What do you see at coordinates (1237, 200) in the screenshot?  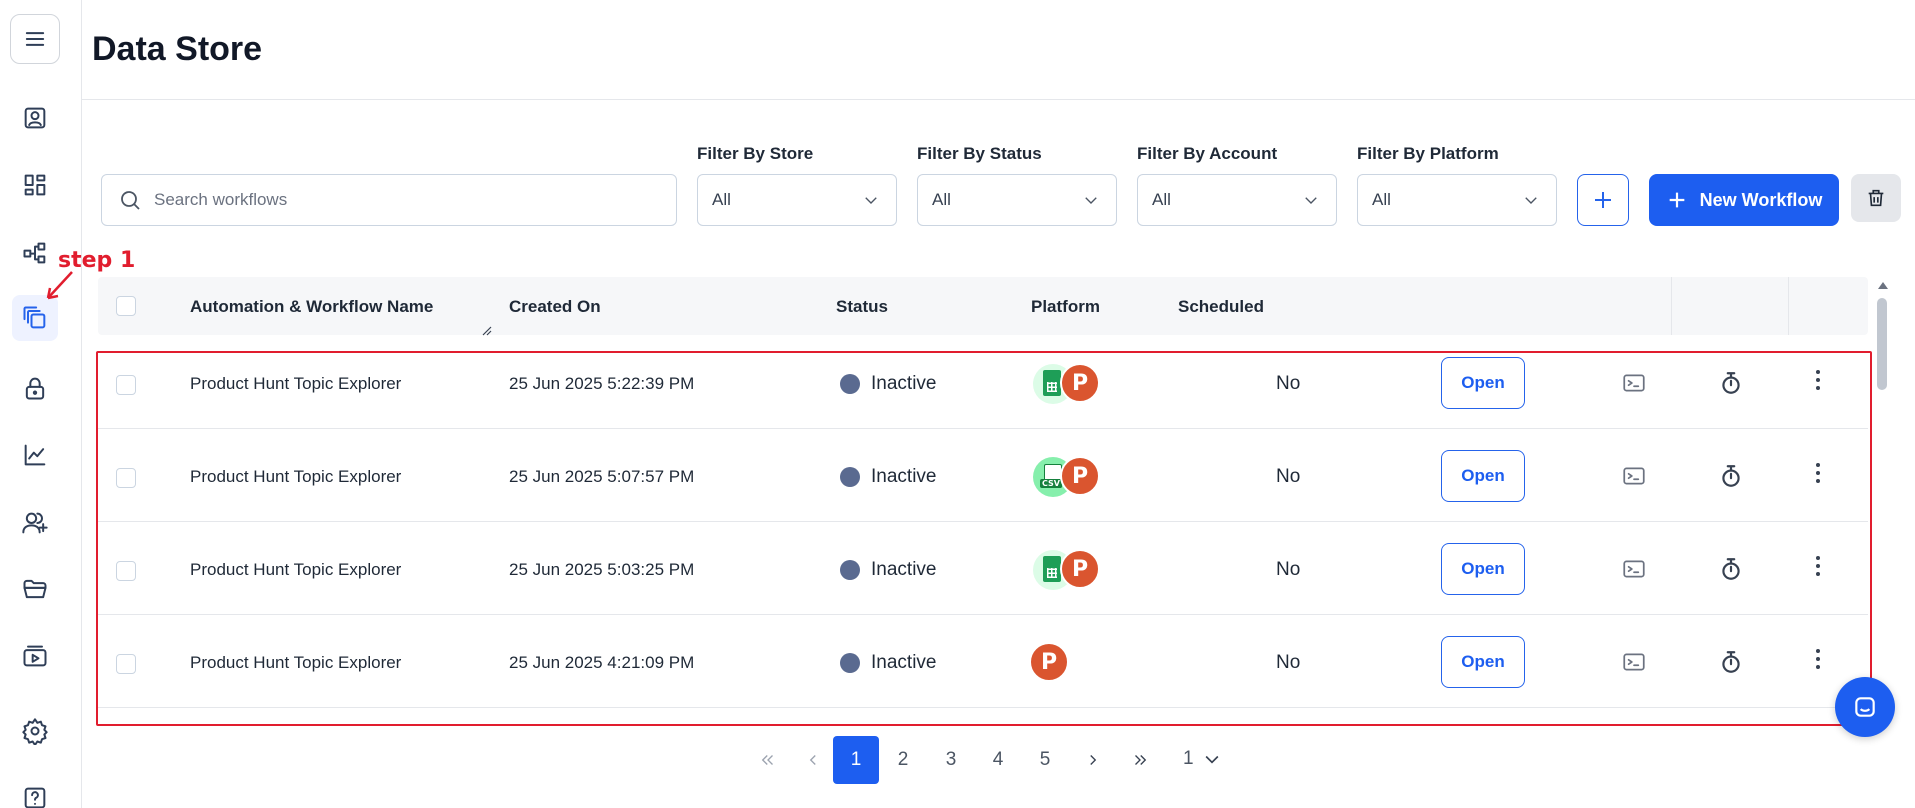 I see `filter-account-select: All` at bounding box center [1237, 200].